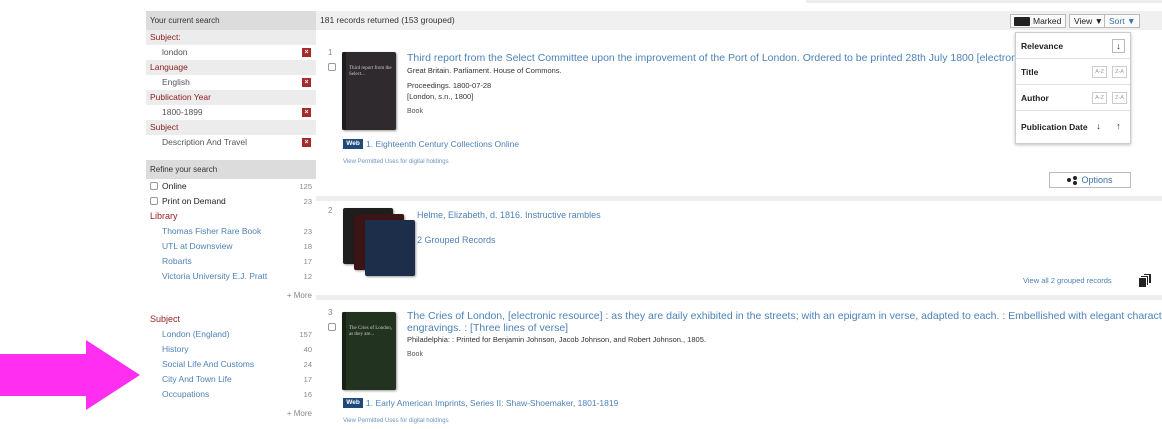 The image size is (1162, 430). Describe the element at coordinates (175, 349) in the screenshot. I see `facet-label: History` at that location.